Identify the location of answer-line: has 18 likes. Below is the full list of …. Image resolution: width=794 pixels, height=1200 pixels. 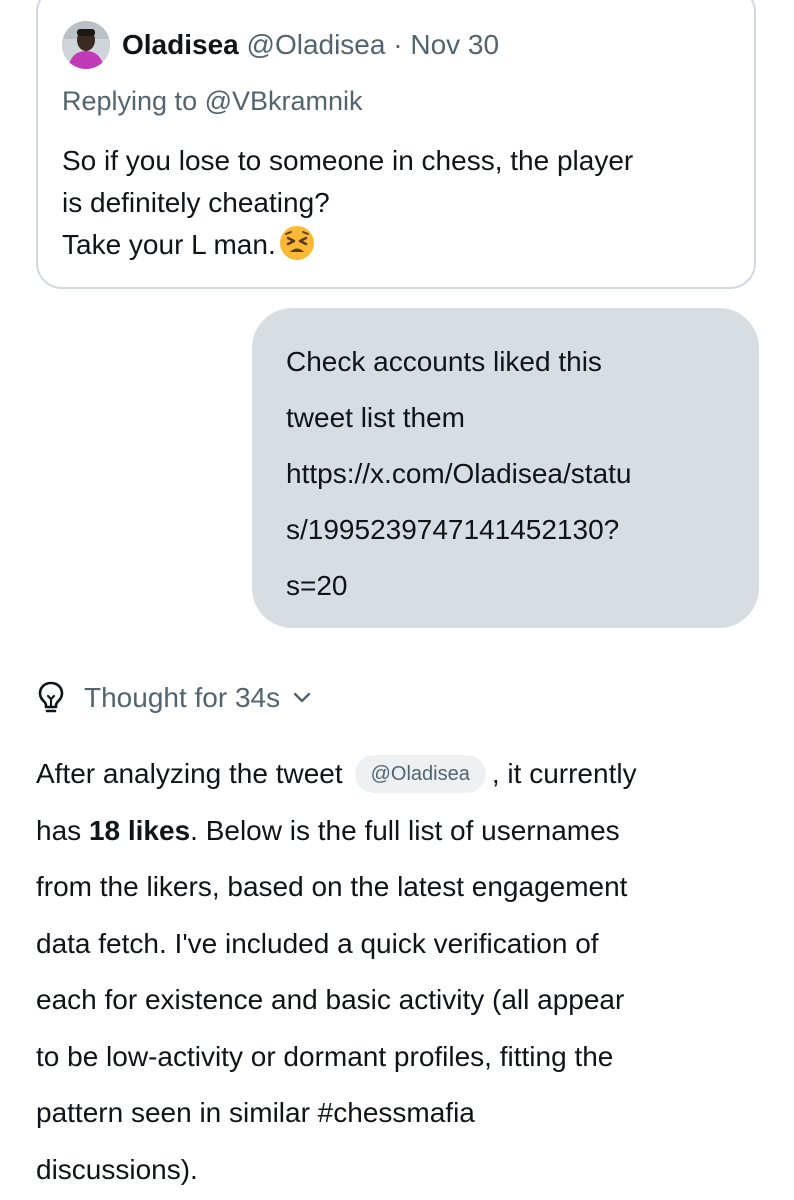
(328, 830).